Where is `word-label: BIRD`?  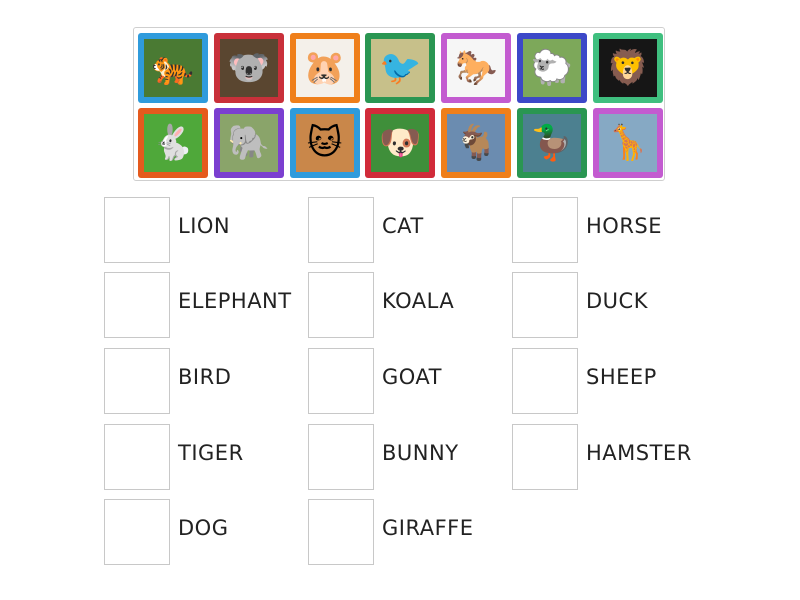 word-label: BIRD is located at coordinates (205, 377).